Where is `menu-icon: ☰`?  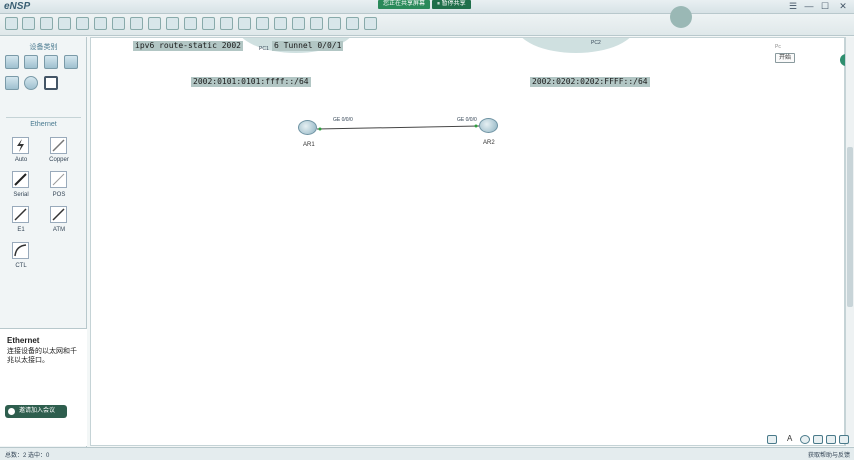
menu-icon: ☰ is located at coordinates (793, 6).